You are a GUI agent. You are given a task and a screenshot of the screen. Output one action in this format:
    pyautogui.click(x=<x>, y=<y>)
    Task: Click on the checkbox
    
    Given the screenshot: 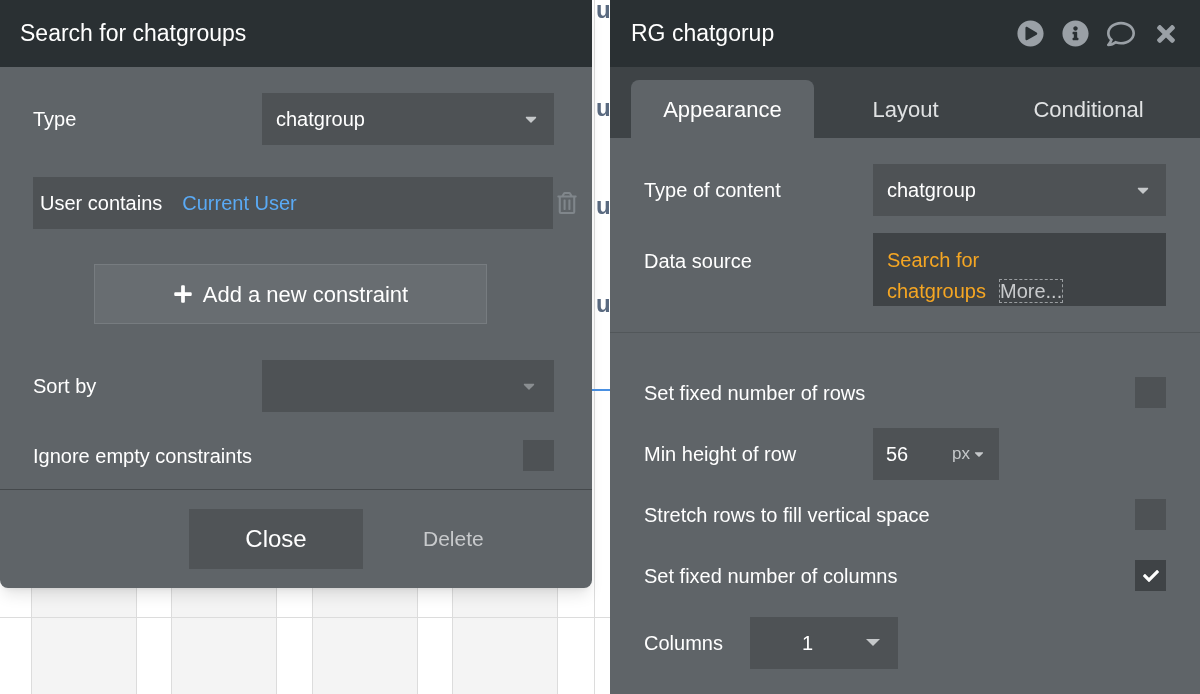 What is the action you would take?
    pyautogui.click(x=1150, y=575)
    